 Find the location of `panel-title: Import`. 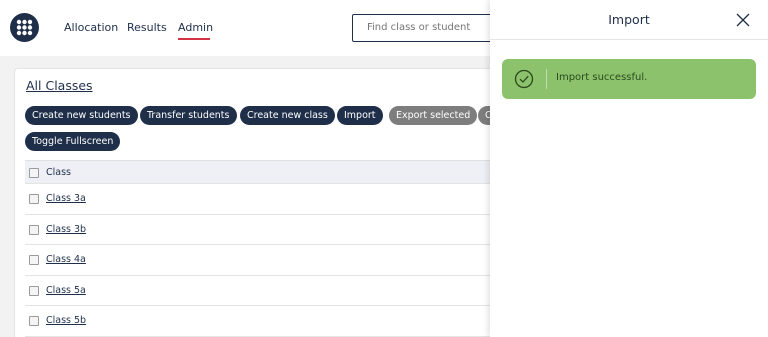

panel-title: Import is located at coordinates (629, 19).